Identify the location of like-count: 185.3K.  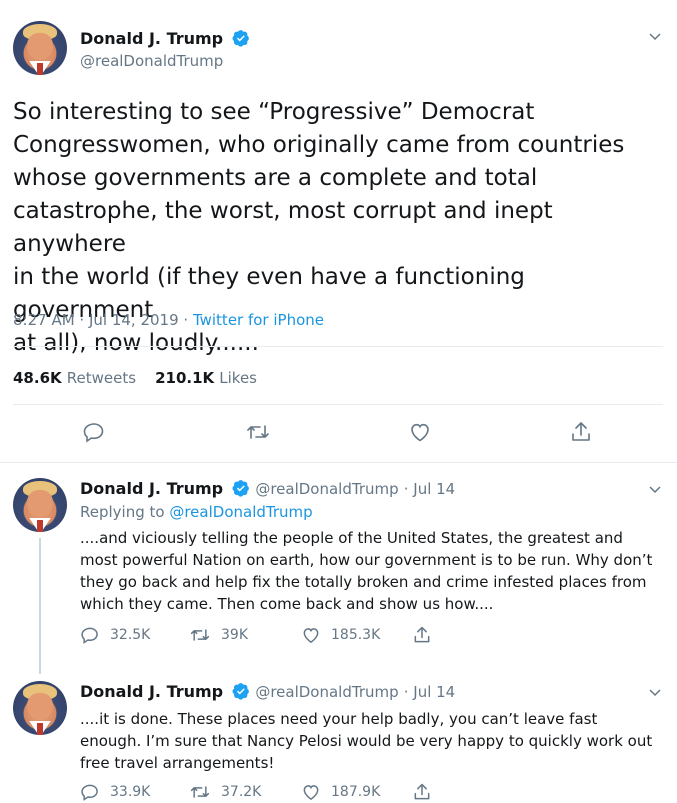
(356, 635).